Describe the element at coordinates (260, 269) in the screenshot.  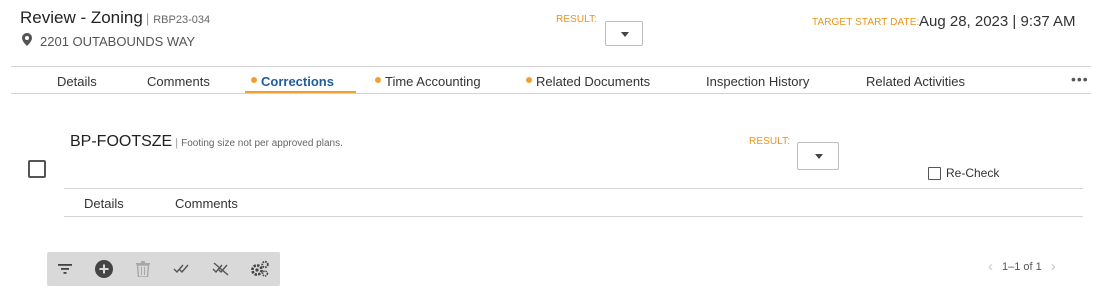
I see `settings-icon` at that location.